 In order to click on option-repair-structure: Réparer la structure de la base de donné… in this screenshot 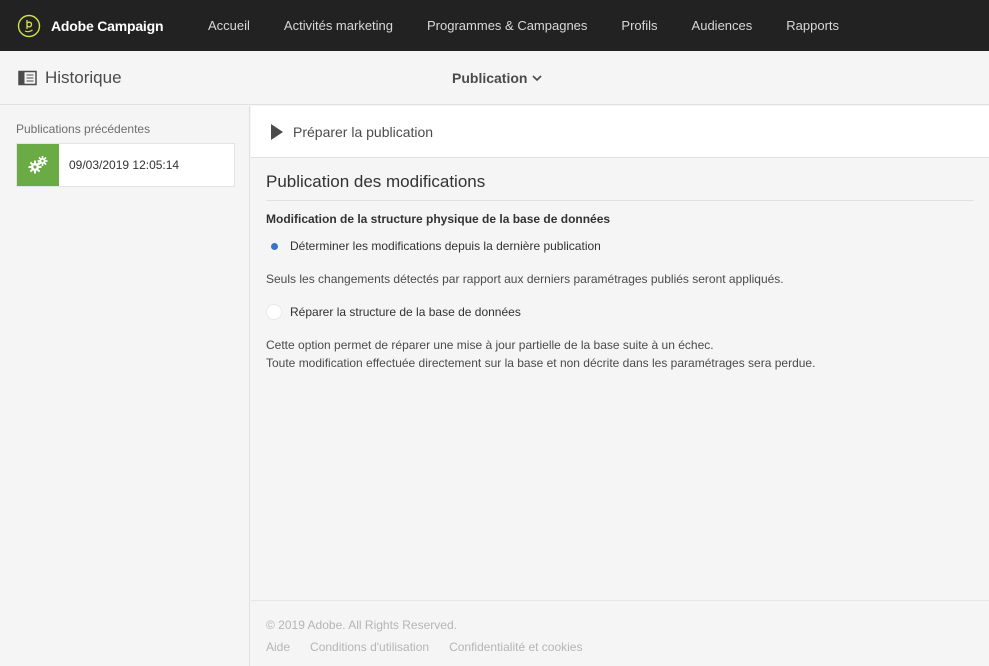, I will do `click(393, 312)`.